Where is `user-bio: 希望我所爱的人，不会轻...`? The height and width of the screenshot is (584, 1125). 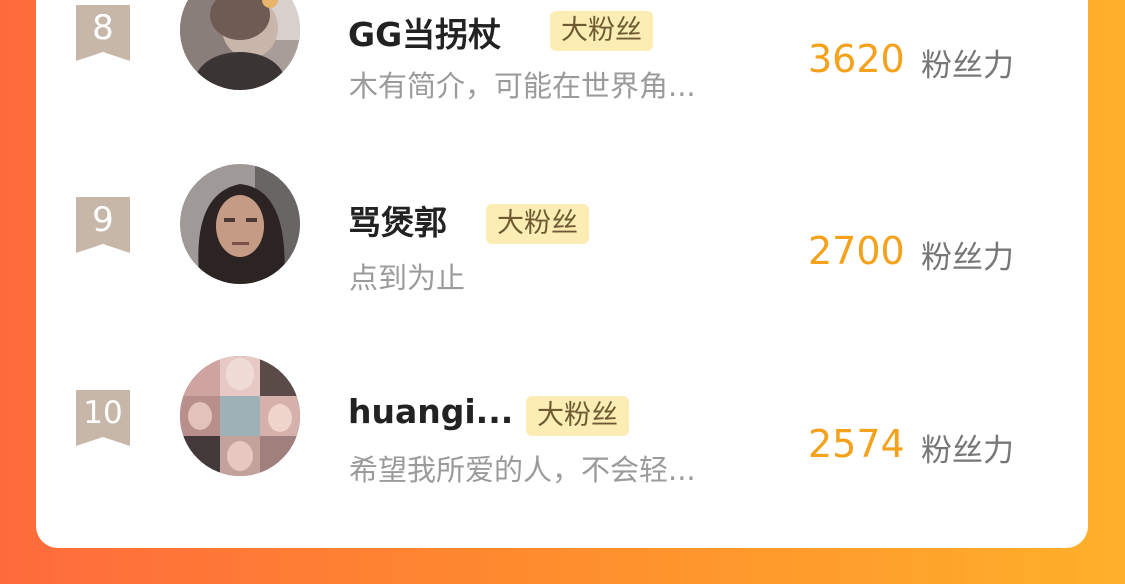 user-bio: 希望我所爱的人，不会轻... is located at coordinates (522, 470).